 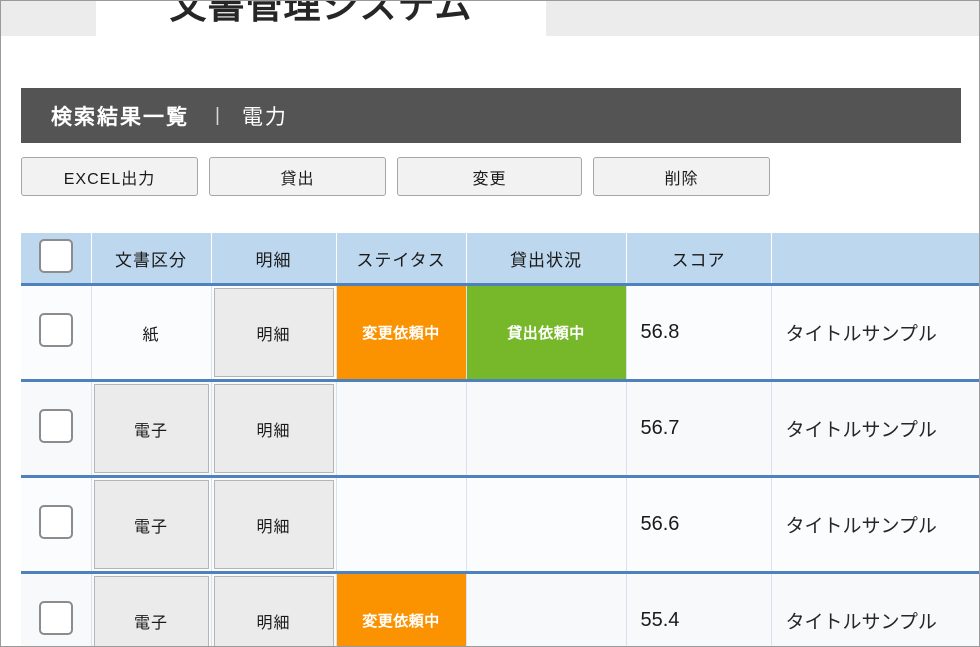 I want to click on action-toolbar: EXCEL出力 貸出 変更 削除, so click(x=395, y=176).